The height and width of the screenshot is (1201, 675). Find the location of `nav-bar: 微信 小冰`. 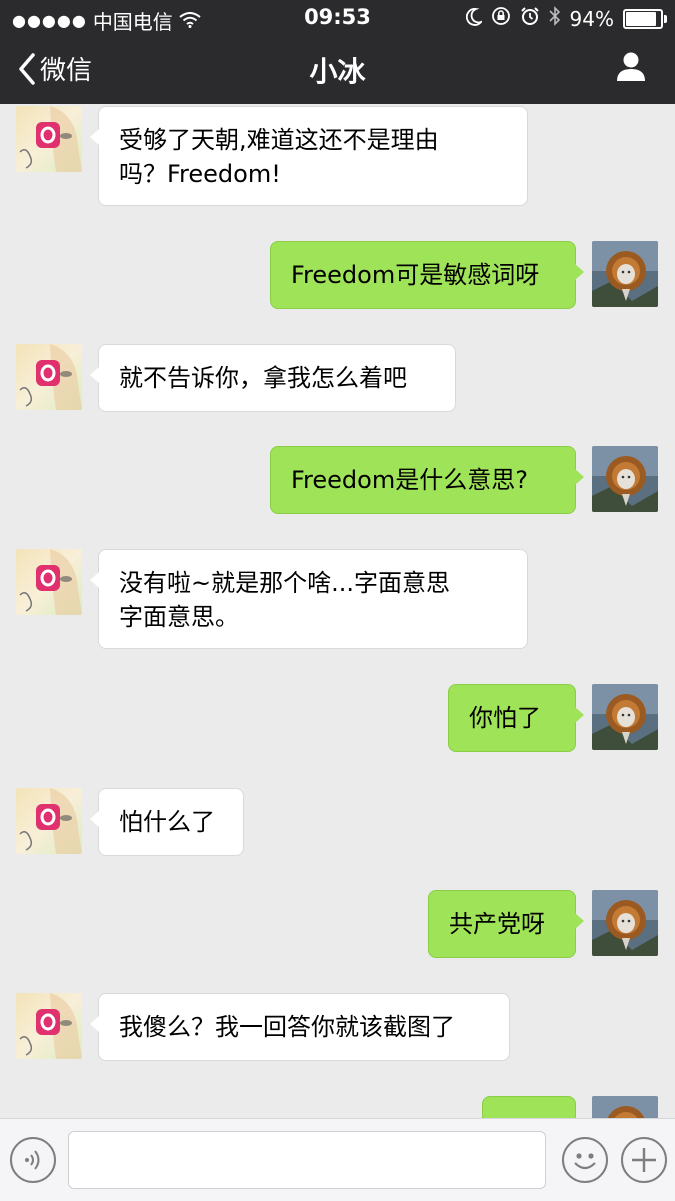

nav-bar: 微信 小冰 is located at coordinates (337, 70).